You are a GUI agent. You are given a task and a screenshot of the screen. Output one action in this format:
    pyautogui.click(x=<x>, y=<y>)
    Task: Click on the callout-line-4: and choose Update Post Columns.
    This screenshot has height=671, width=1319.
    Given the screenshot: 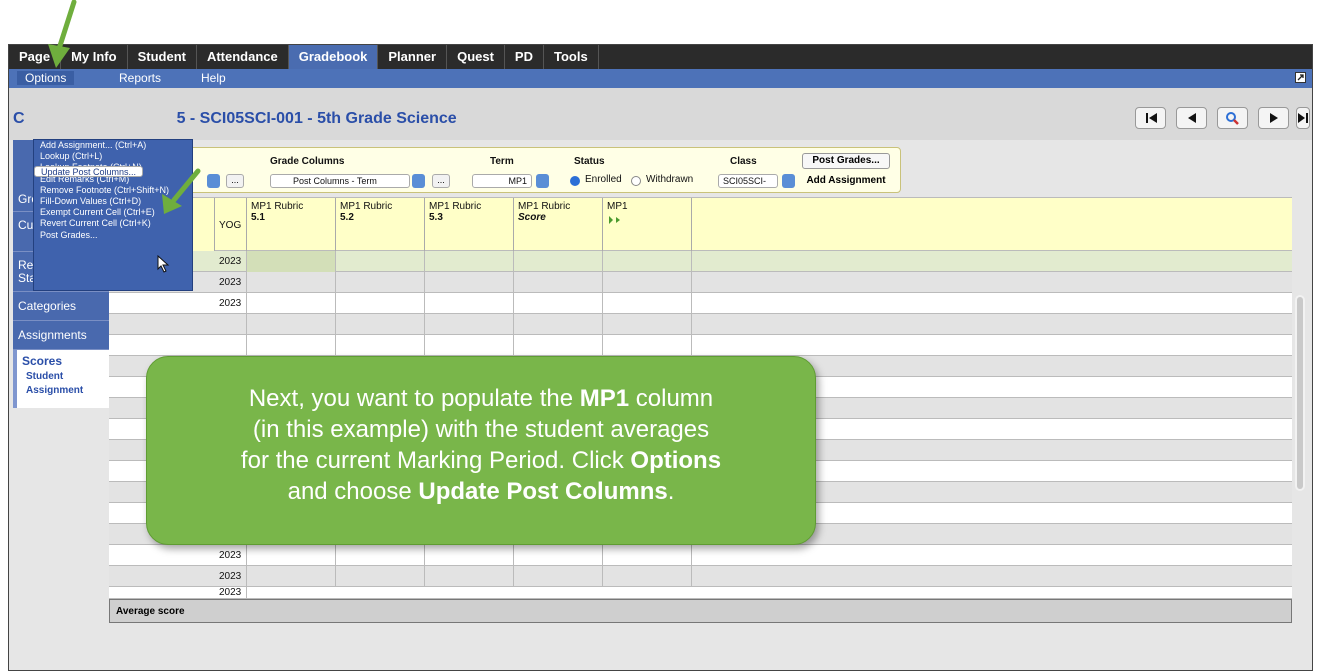 What is the action you would take?
    pyautogui.click(x=481, y=491)
    